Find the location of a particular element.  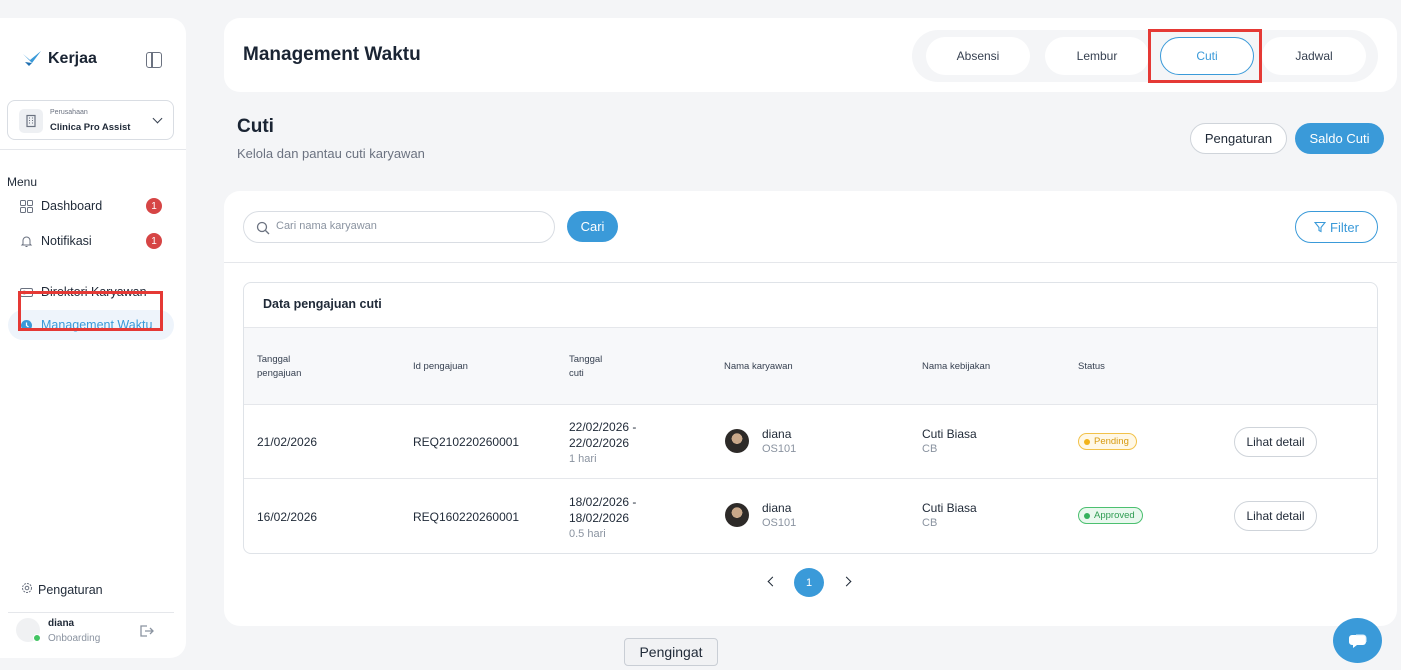

status-badge: Pending is located at coordinates (1107, 441).